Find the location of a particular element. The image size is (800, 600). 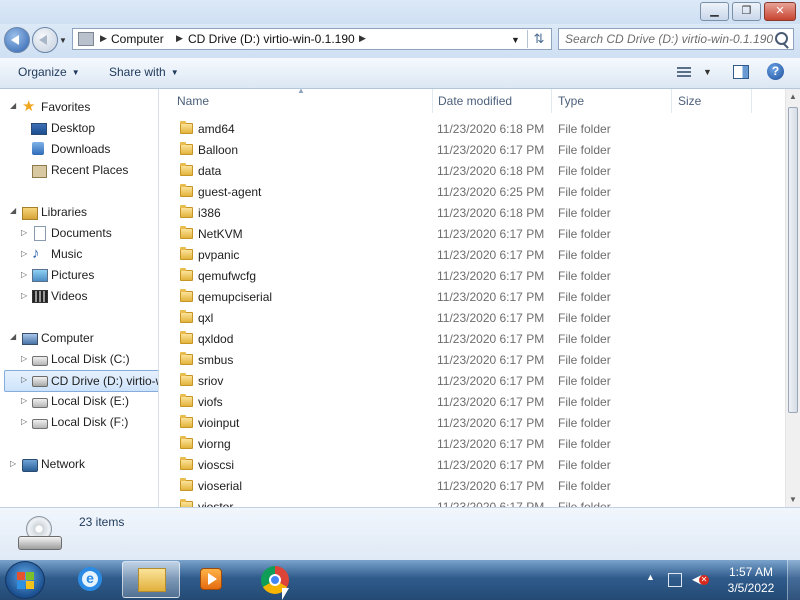

table-row: viofs 11/23/2020 6:17 PM File folder is located at coordinates (472, 402).